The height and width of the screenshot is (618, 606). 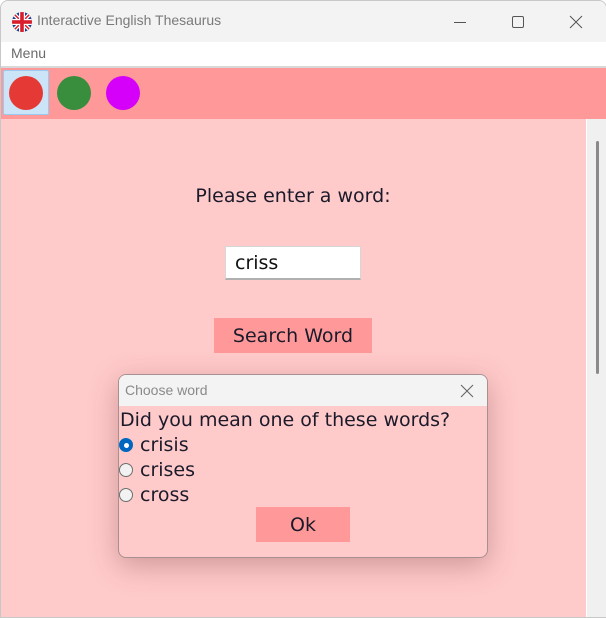 What do you see at coordinates (303, 55) in the screenshot?
I see `menu-bar: Menu` at bounding box center [303, 55].